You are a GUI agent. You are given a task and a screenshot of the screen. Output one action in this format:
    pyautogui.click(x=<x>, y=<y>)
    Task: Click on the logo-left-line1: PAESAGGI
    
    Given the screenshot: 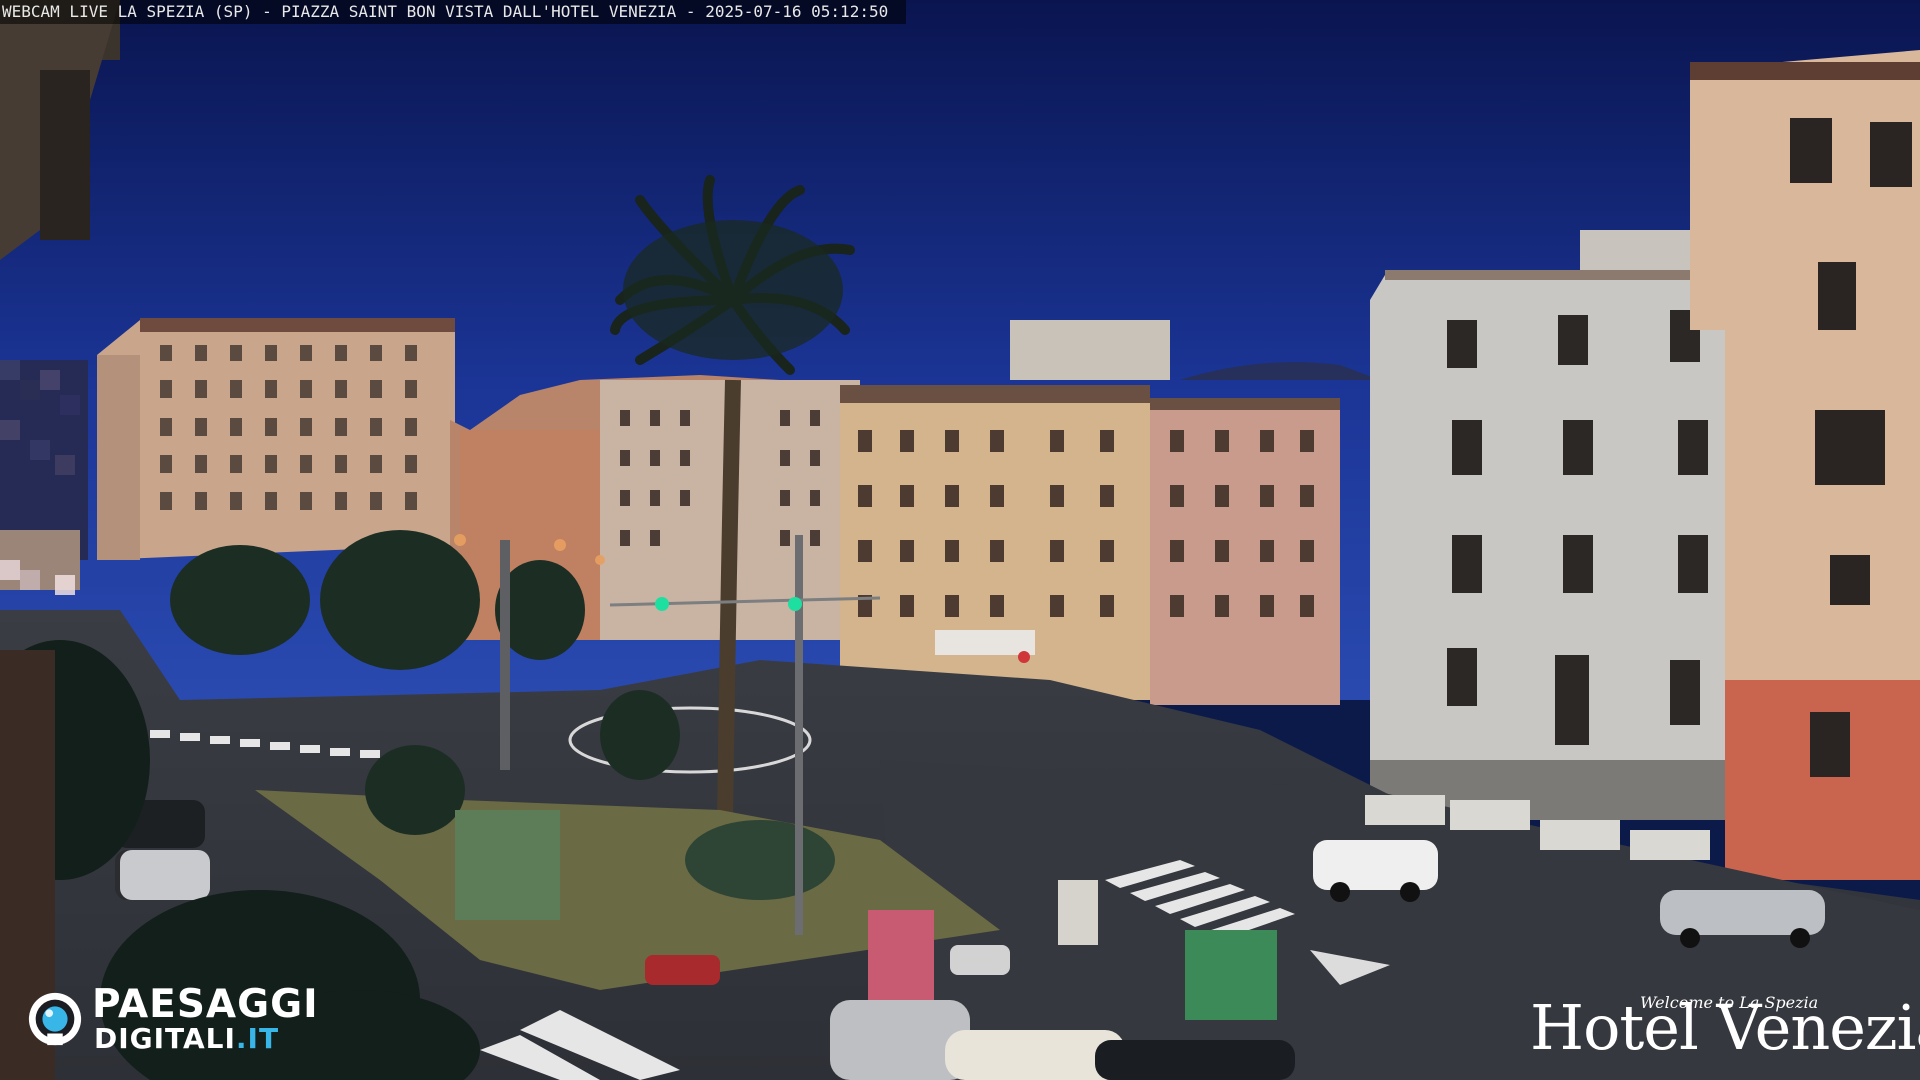 What is the action you would take?
    pyautogui.click(x=205, y=1004)
    